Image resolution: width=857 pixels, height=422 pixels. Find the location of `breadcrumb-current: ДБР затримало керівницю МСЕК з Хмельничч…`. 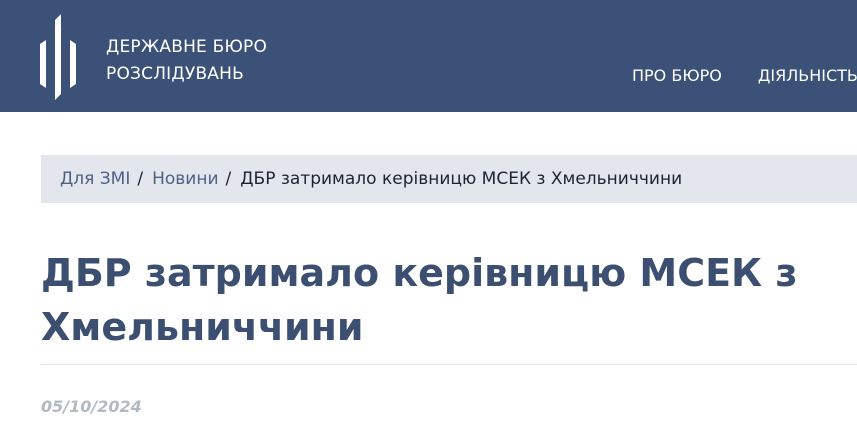

breadcrumb-current: ДБР затримало керівницю МСЕК з Хмельничч… is located at coordinates (461, 179).